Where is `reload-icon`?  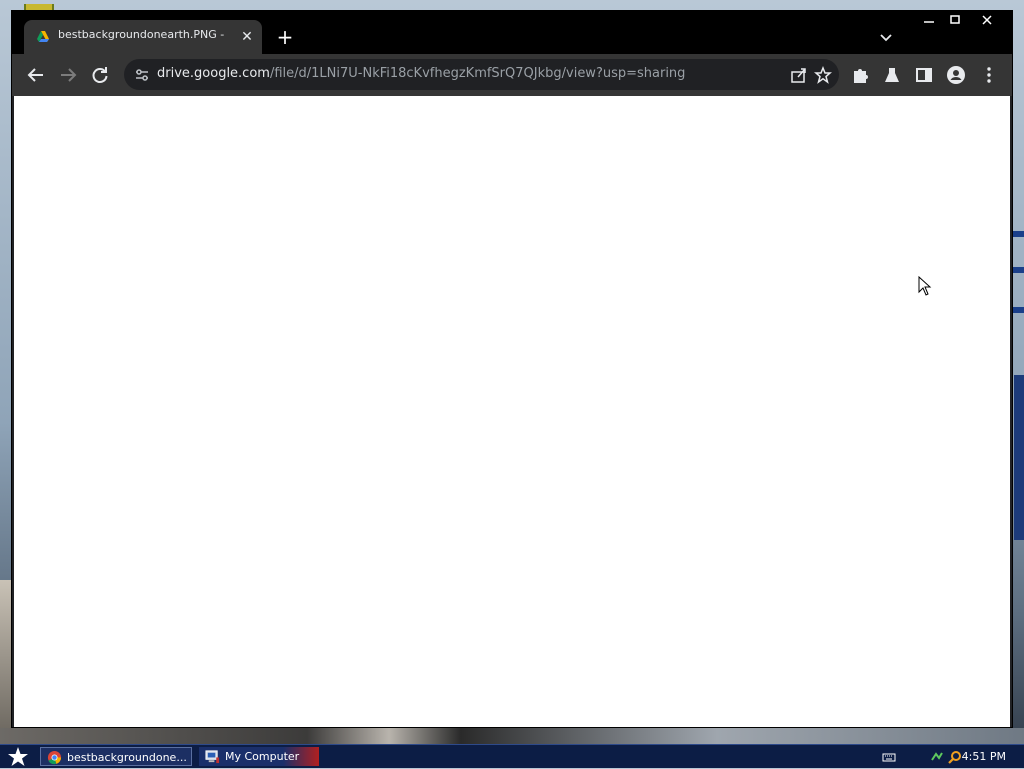
reload-icon is located at coordinates (100, 75).